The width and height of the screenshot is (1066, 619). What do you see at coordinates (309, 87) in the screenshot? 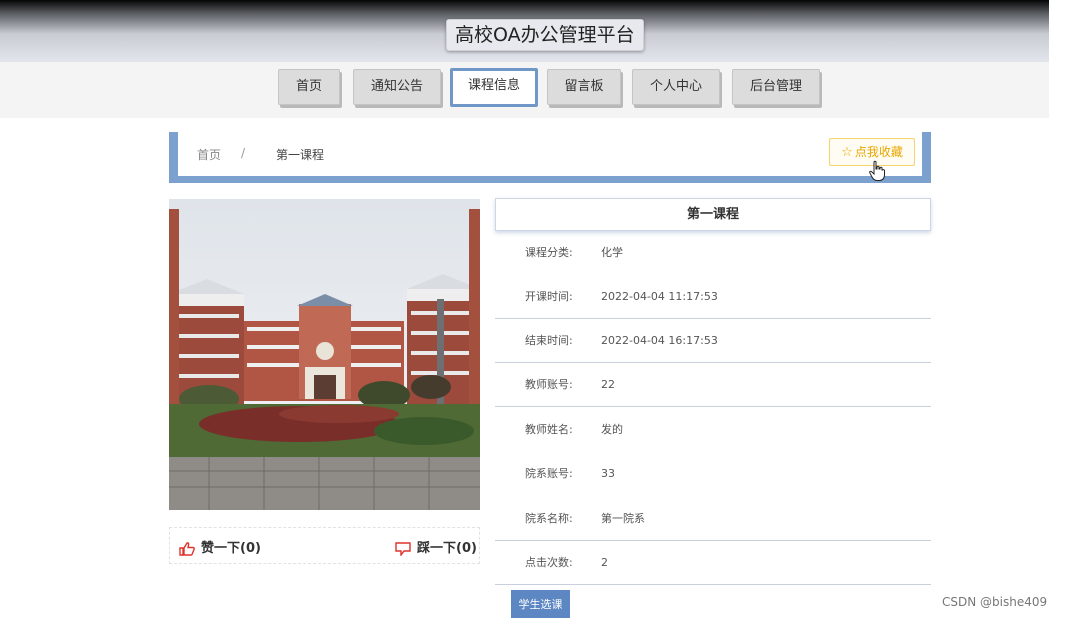
I see `nav-item-home: 首页` at bounding box center [309, 87].